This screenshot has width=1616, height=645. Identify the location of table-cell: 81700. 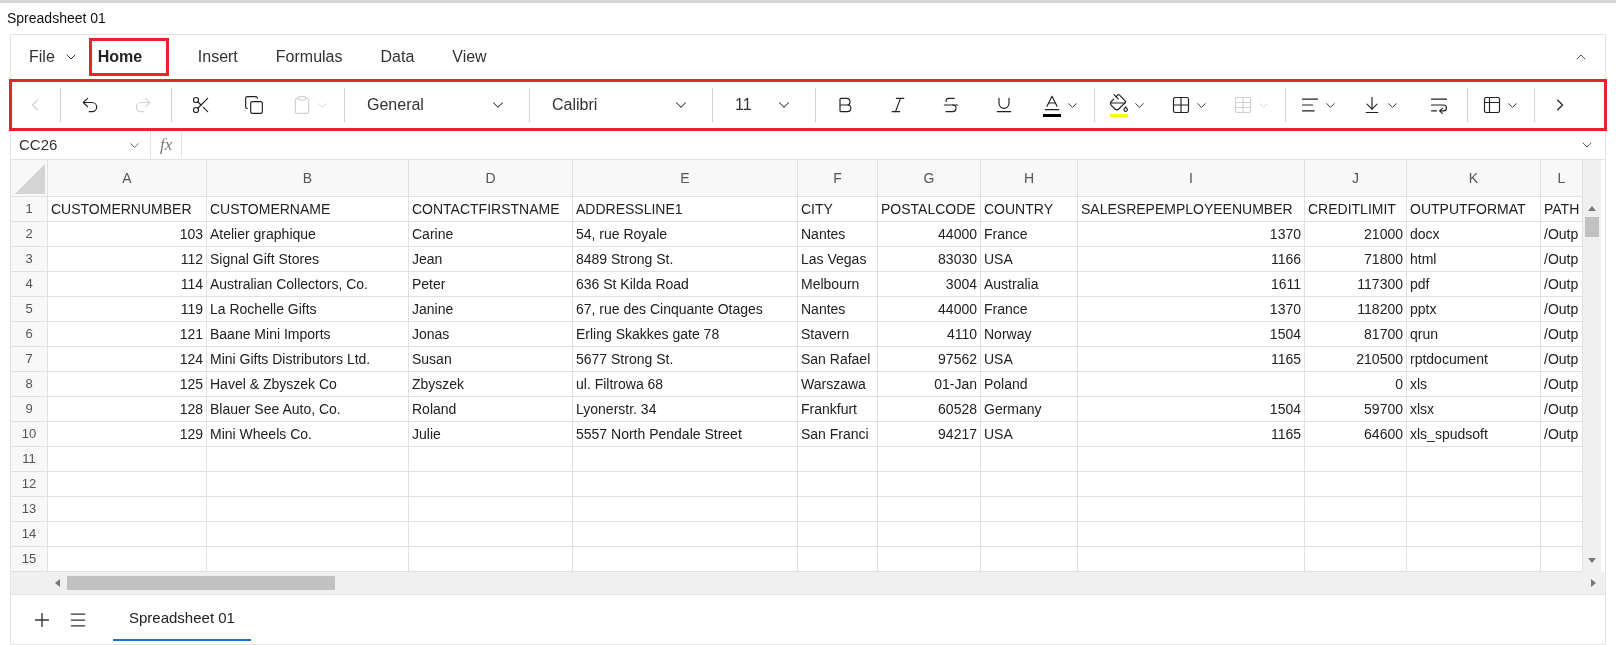
(1356, 334).